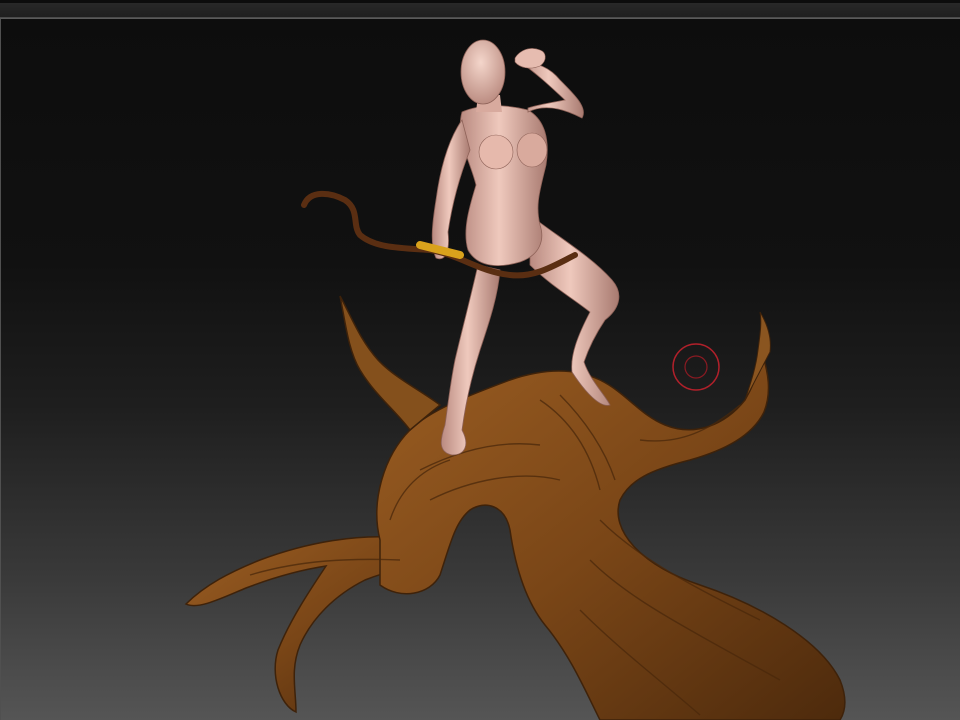  What do you see at coordinates (483, 72) in the screenshot?
I see `figure-head` at bounding box center [483, 72].